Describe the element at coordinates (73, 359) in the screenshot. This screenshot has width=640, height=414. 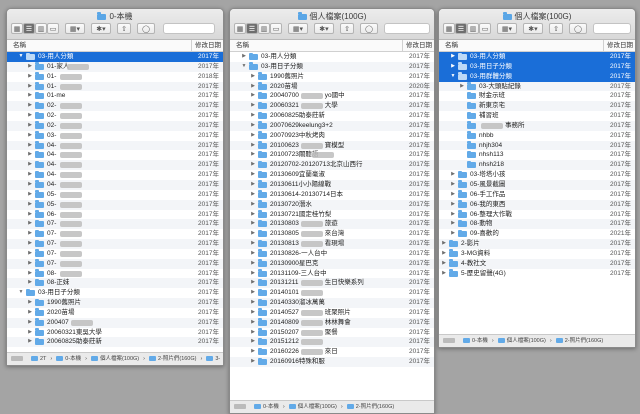
I see `path-segment: 0-本機` at that location.